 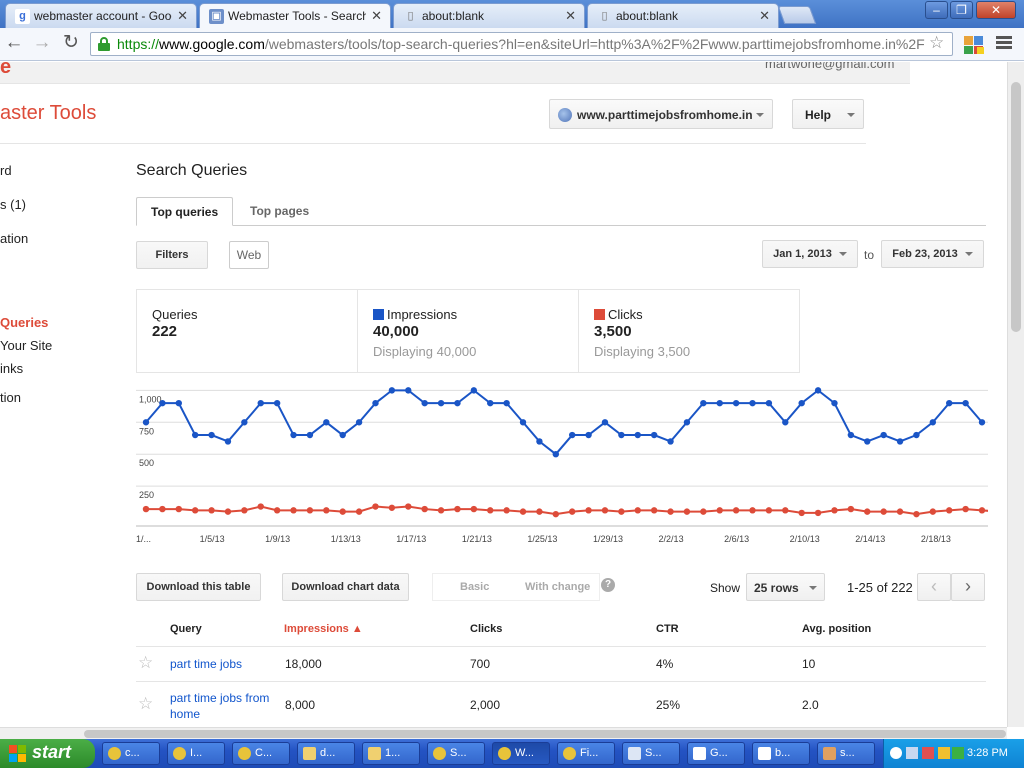 I want to click on close-window-icon: ✕, so click(x=996, y=10).